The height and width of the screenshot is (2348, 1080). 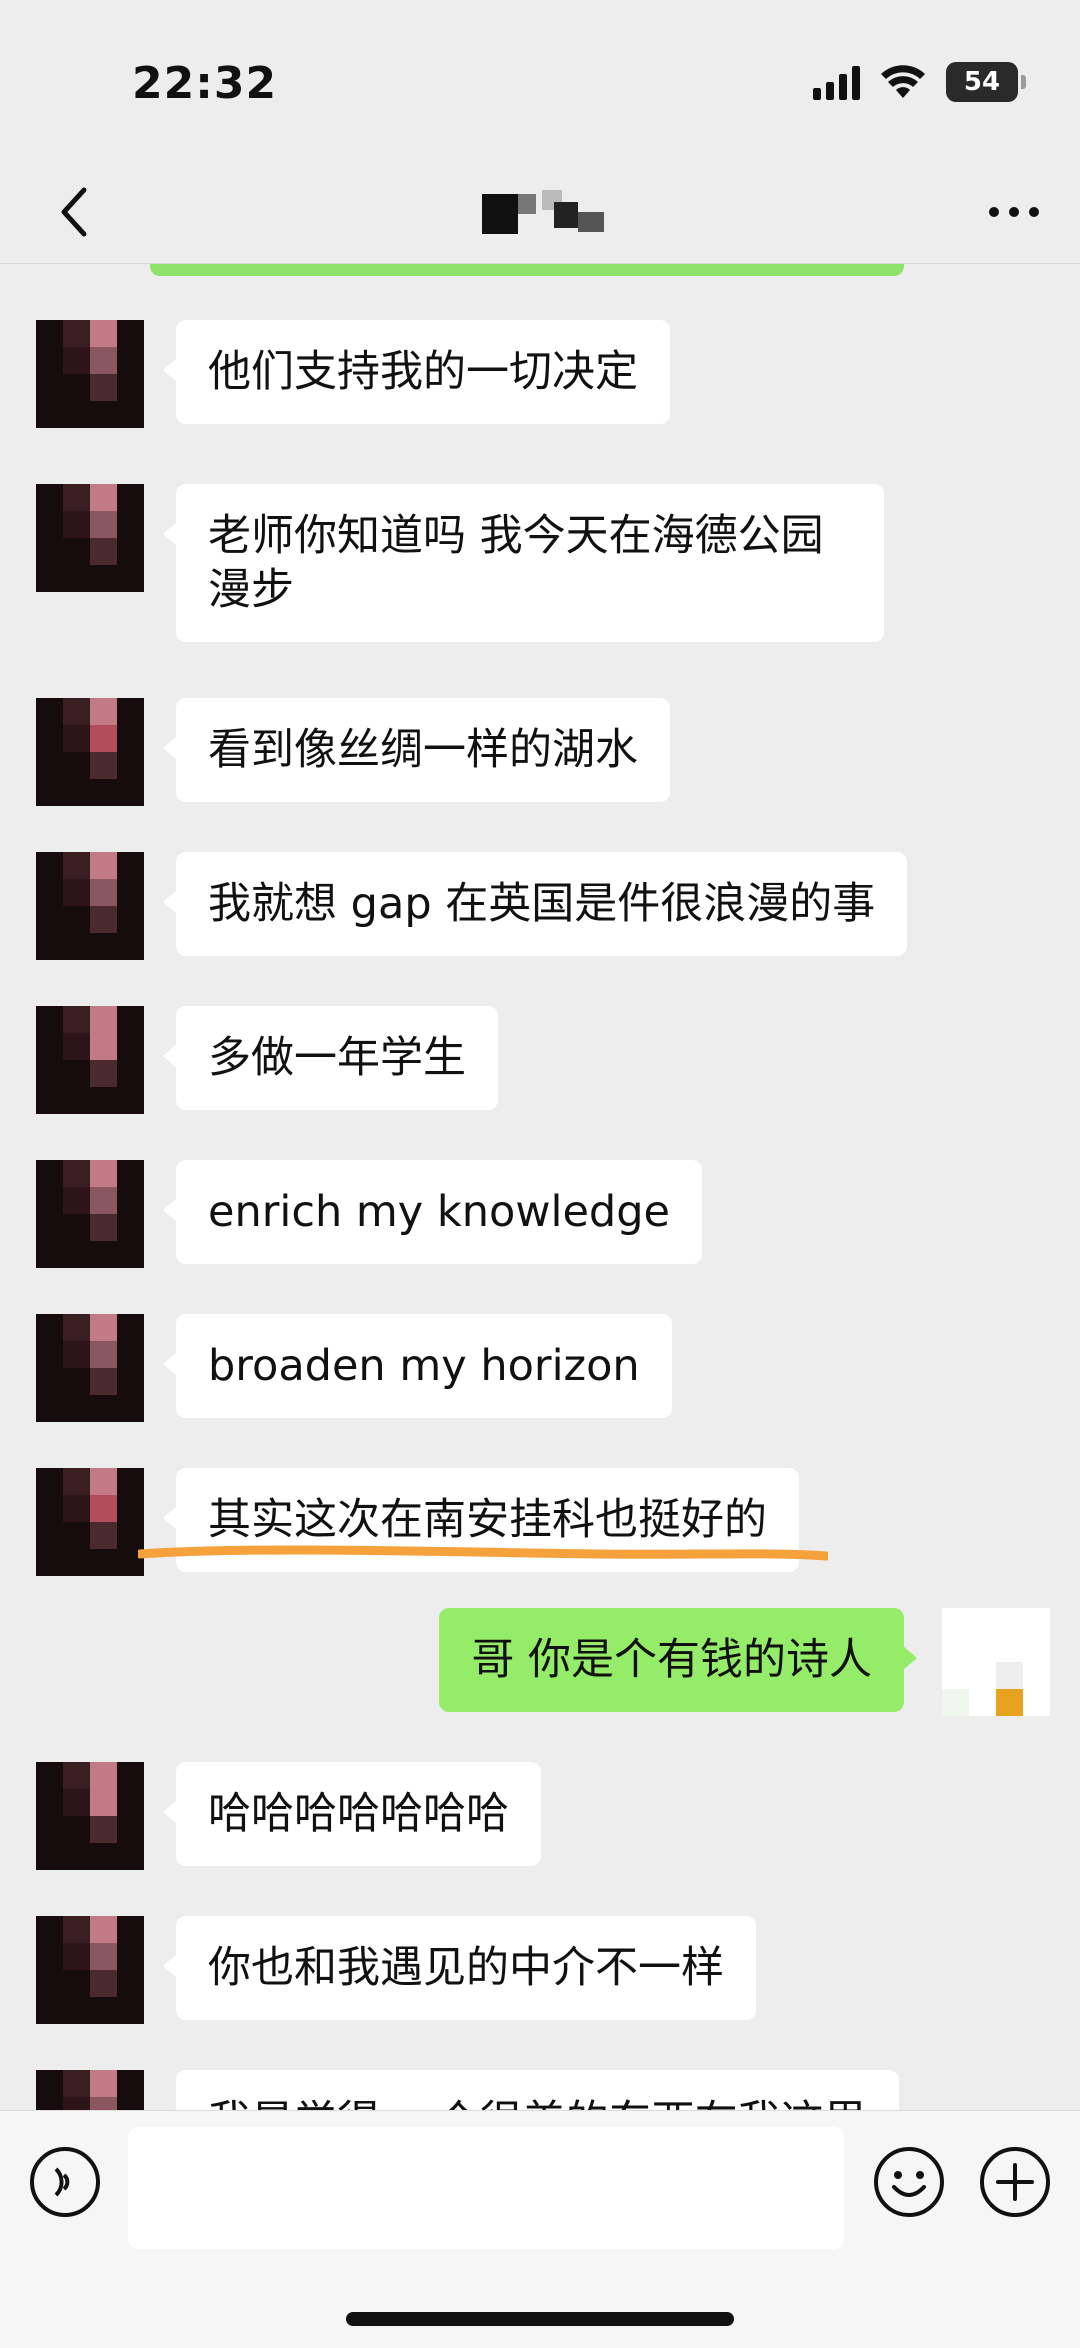 I want to click on wifi-icon, so click(x=903, y=81).